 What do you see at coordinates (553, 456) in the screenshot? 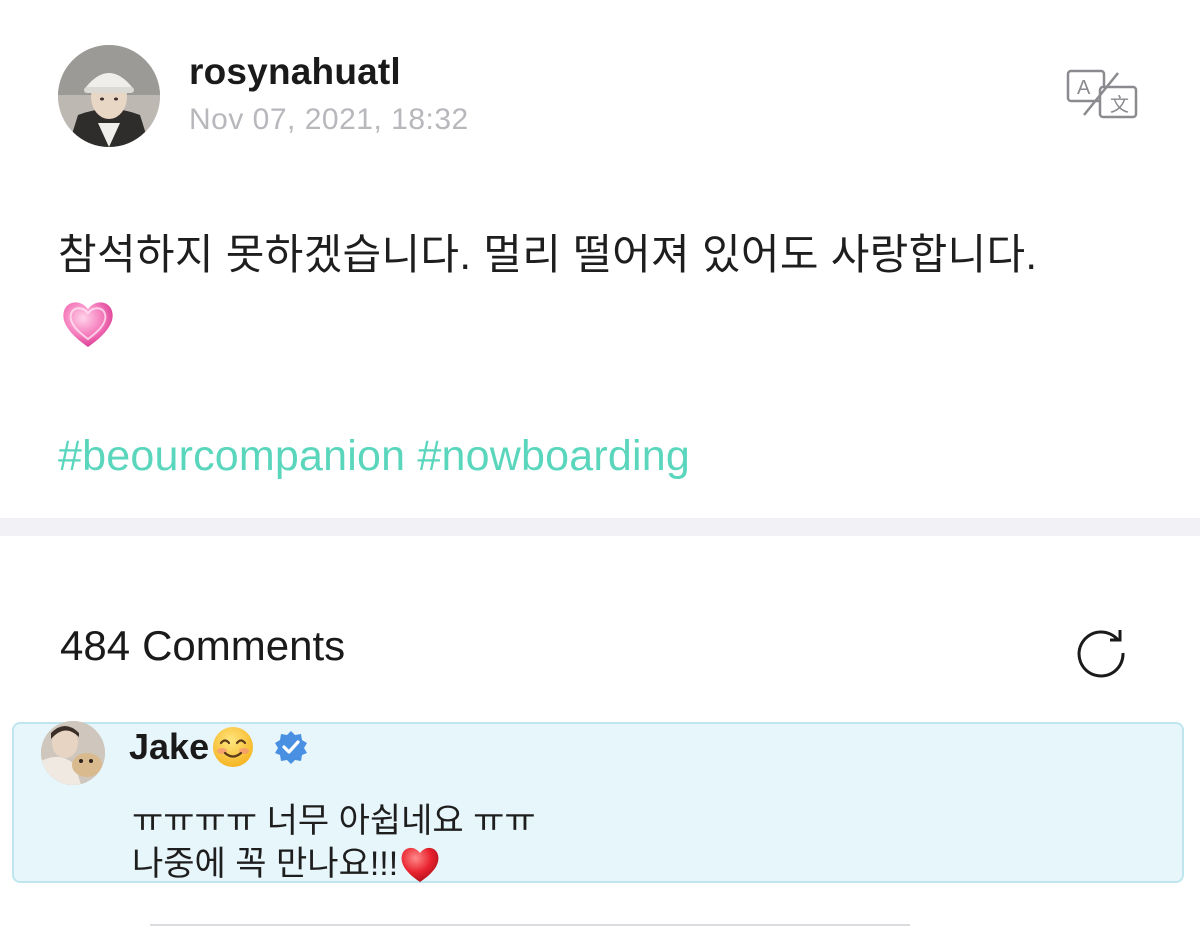
I see `hashtag-link: #nowboarding` at bounding box center [553, 456].